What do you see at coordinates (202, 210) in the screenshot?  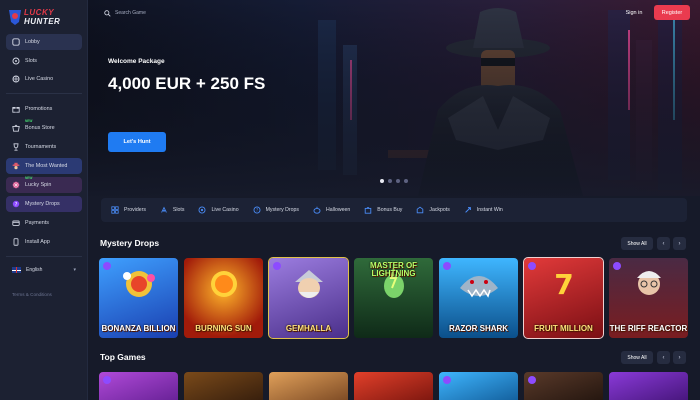 I see `live-casino-icon` at bounding box center [202, 210].